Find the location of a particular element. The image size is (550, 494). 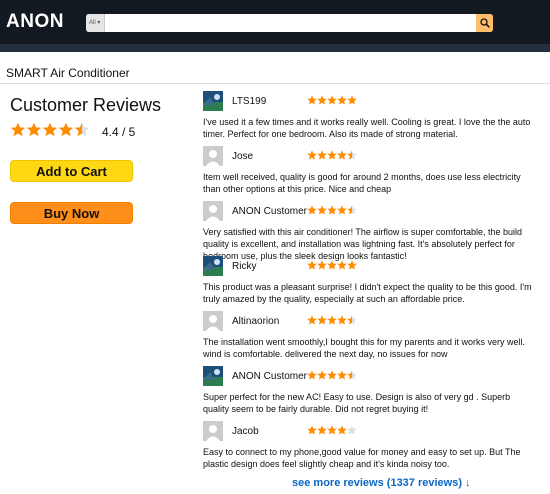

review-header: Jose is located at coordinates (280, 156).